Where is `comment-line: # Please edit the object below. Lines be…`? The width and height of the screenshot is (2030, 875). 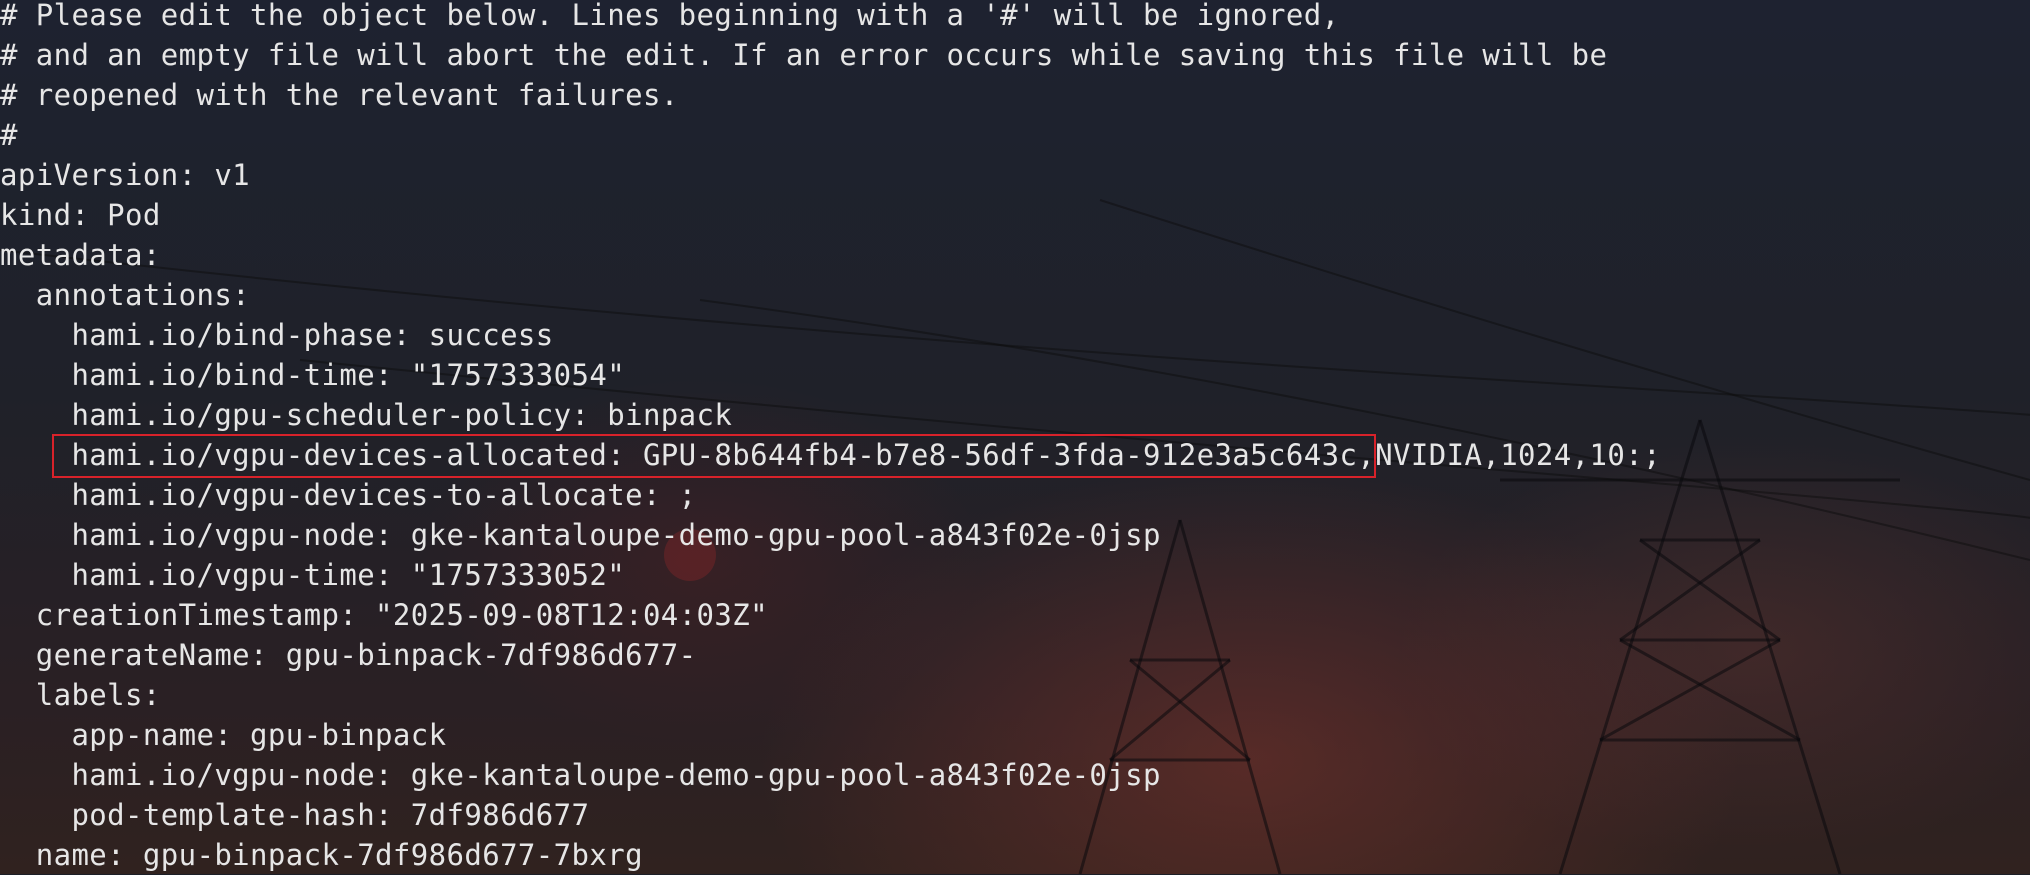 comment-line: # Please edit the object below. Lines be… is located at coordinates (670, 16).